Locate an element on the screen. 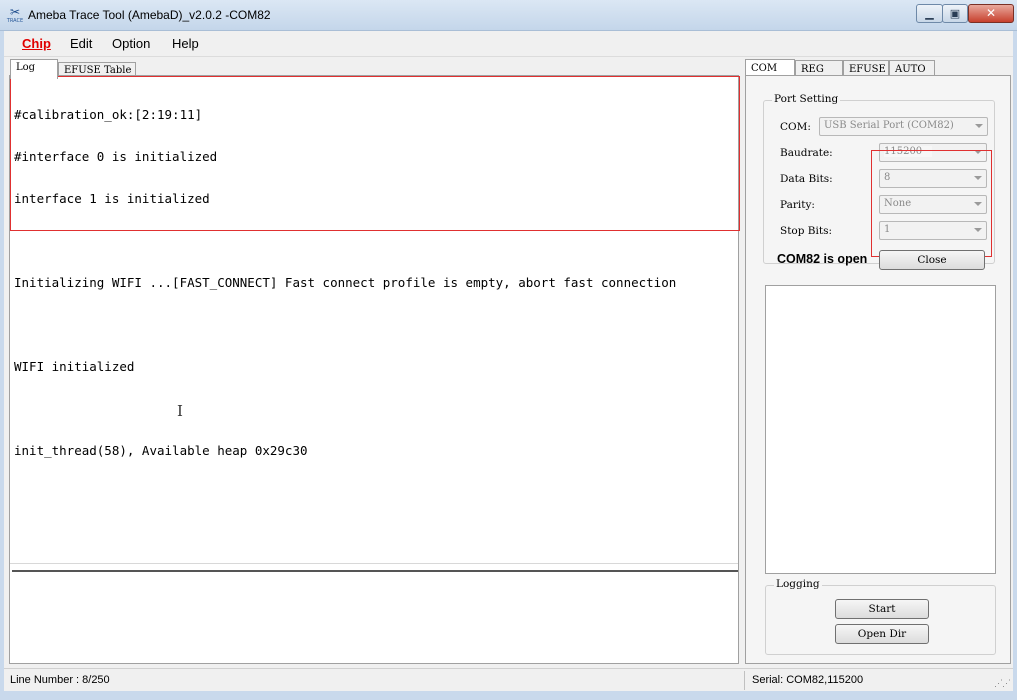 This screenshot has width=1017, height=700. pane-splitter is located at coordinates (375, 571).